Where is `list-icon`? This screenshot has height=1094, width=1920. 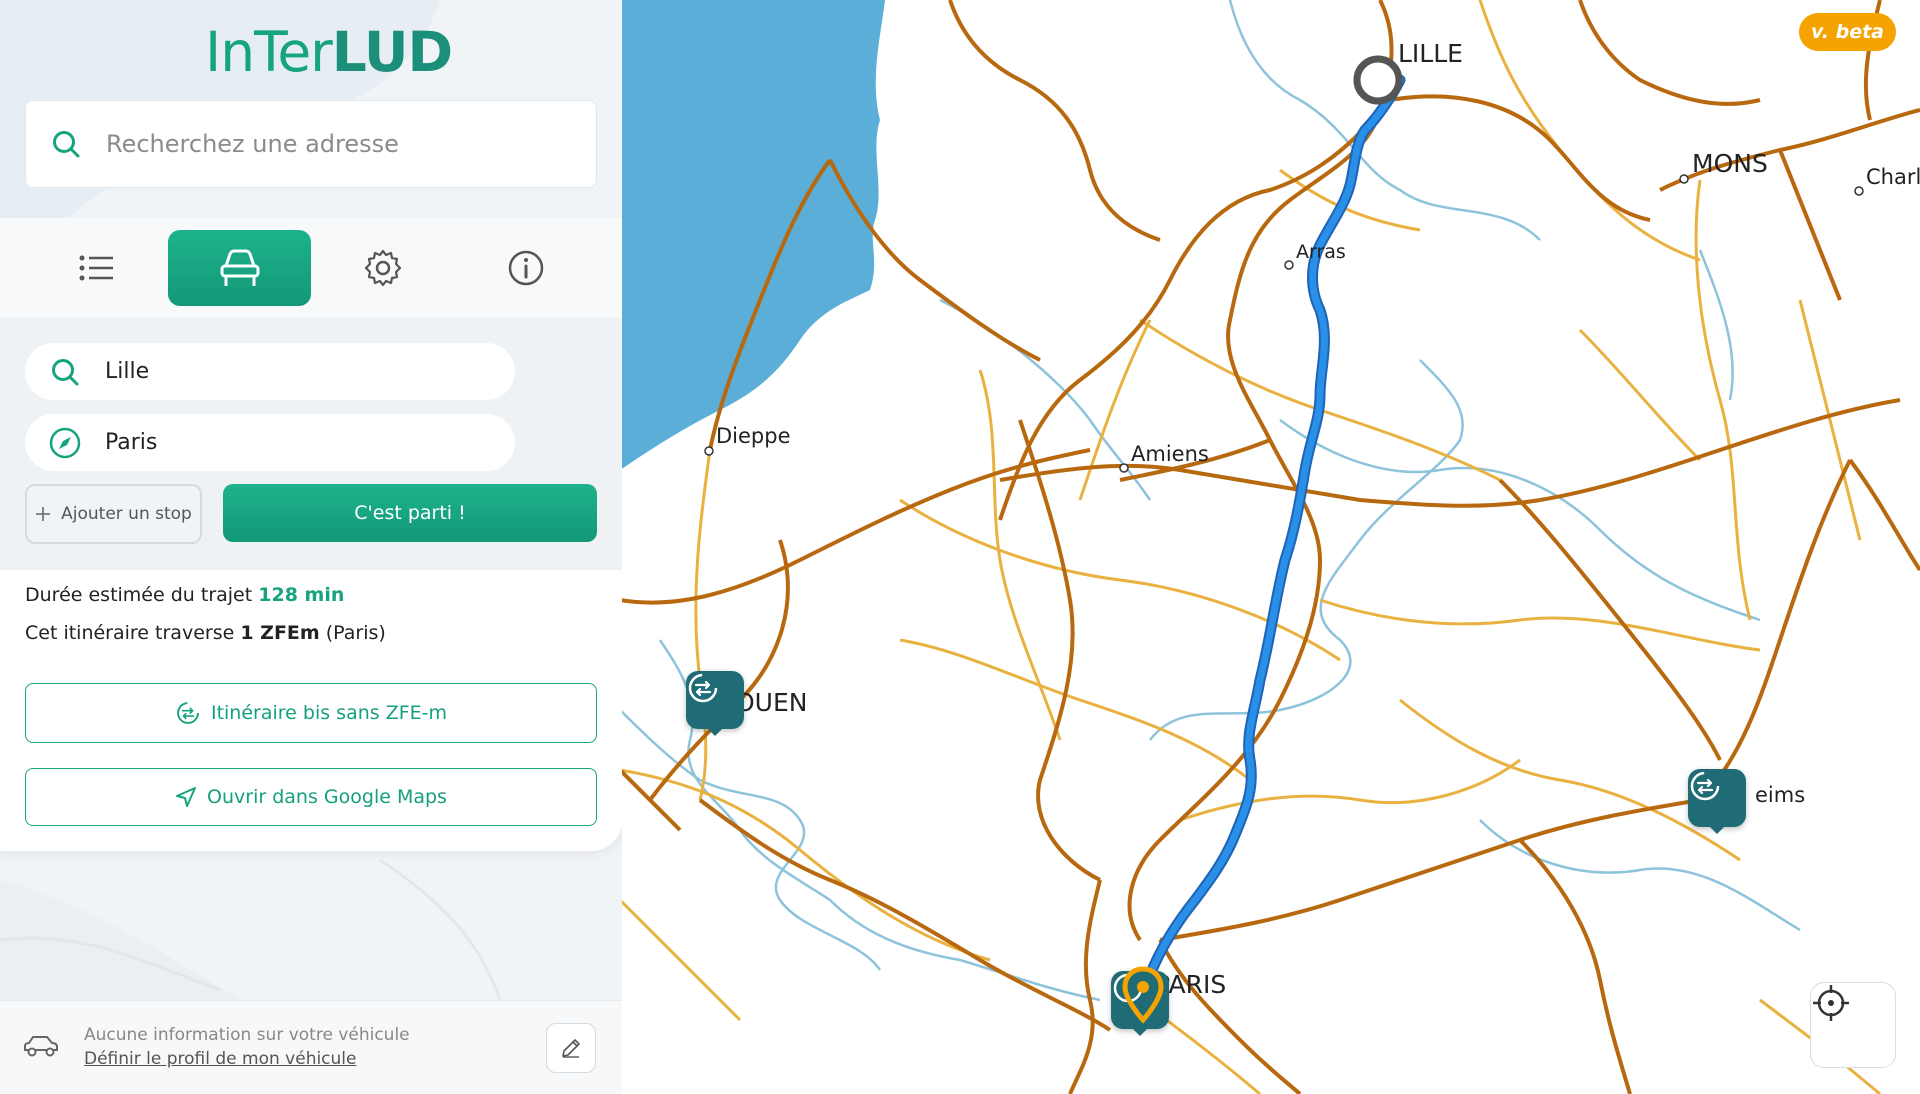
list-icon is located at coordinates (96, 268).